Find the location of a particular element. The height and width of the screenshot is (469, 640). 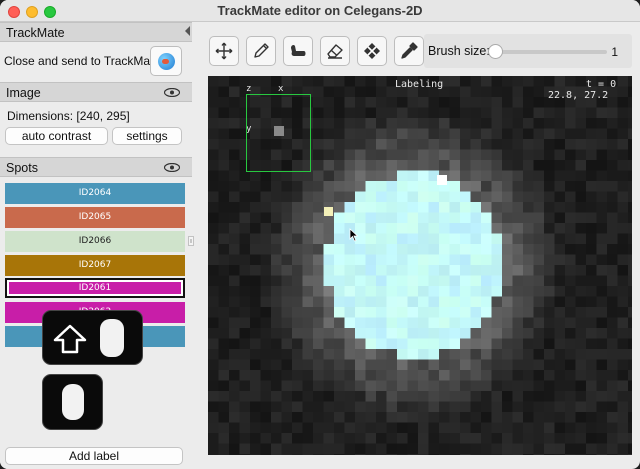

image-section-header: Image is located at coordinates (96, 92).